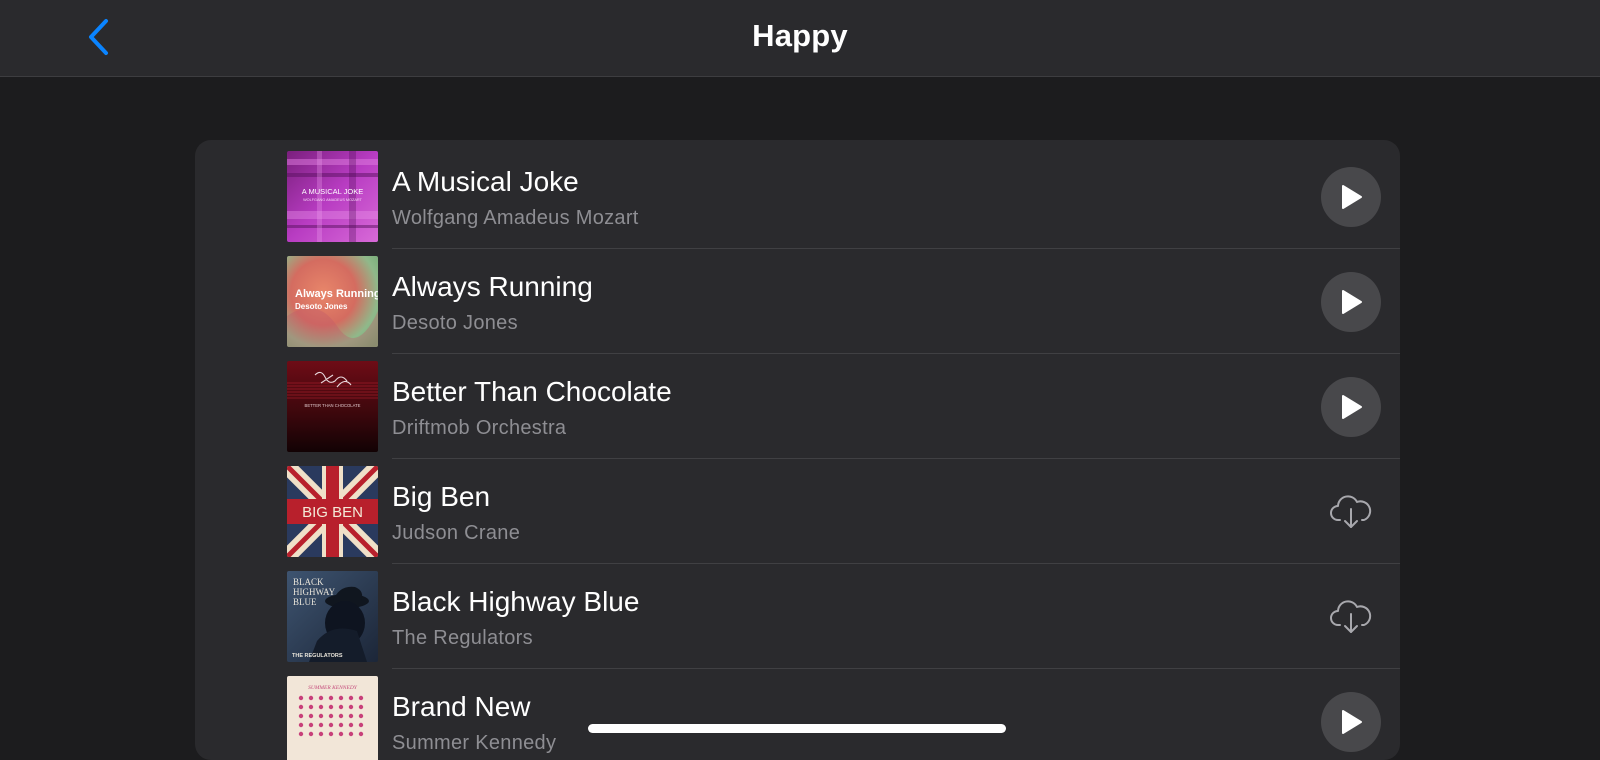 The height and width of the screenshot is (760, 1600). Describe the element at coordinates (485, 181) in the screenshot. I see `song-title: A Musical Joke` at that location.